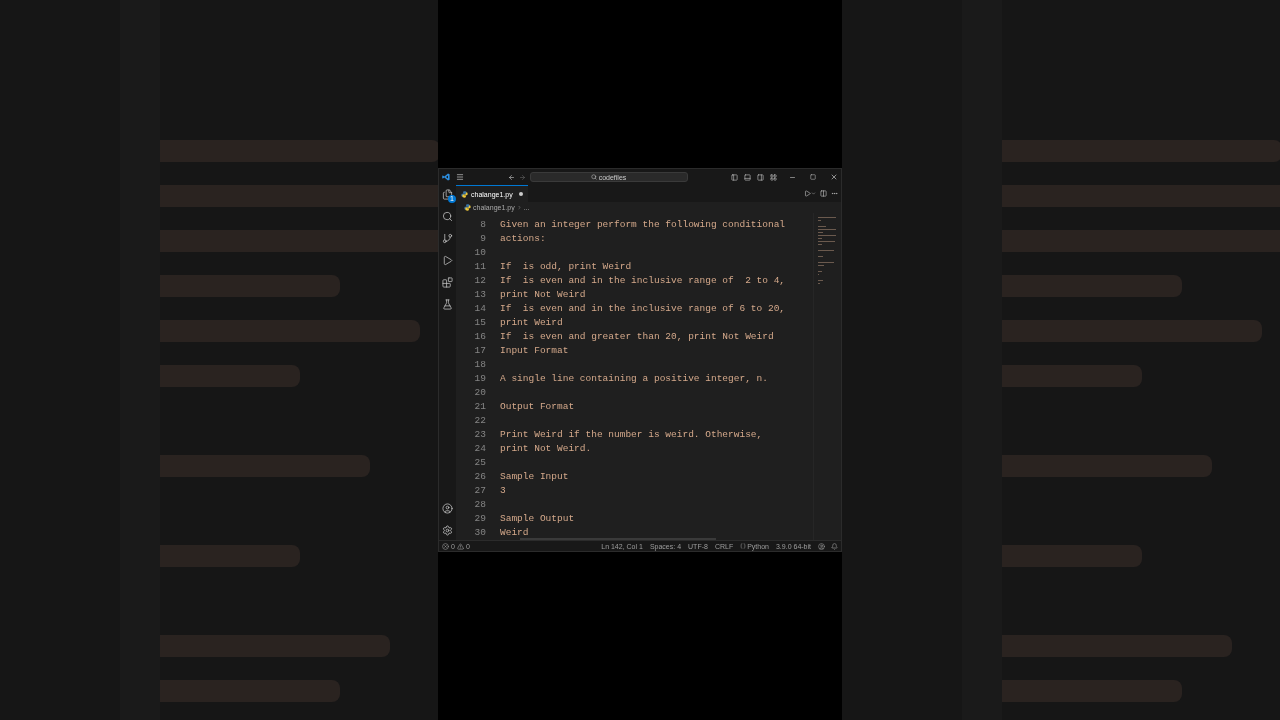 The image size is (1280, 720). I want to click on toggle-secondary-sidebar-icon, so click(760, 177).